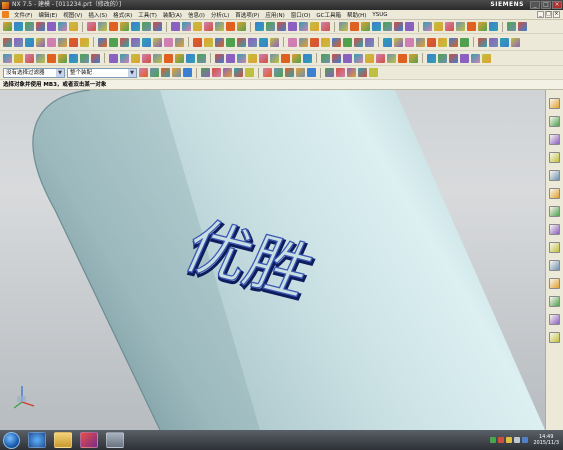 Image resolution: width=563 pixels, height=450 pixels. I want to click on doc-minimize-button: _, so click(540, 14).